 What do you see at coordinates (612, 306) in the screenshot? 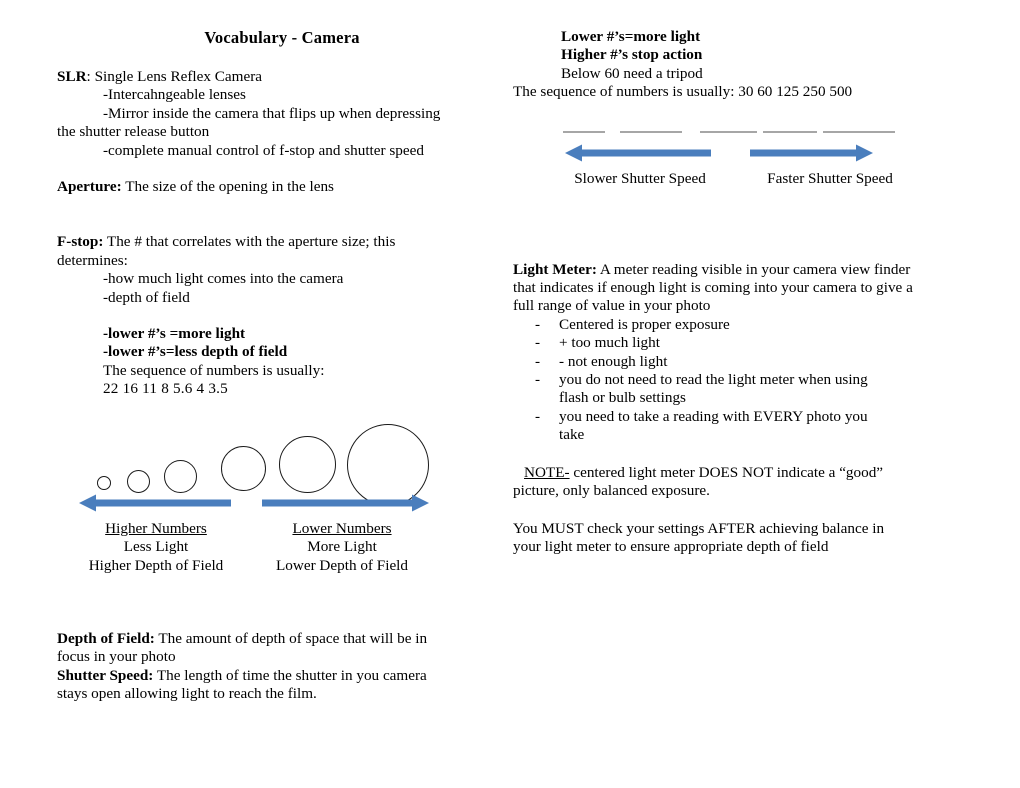
I see `light-meter-line3: full range of value in your photo` at bounding box center [612, 306].